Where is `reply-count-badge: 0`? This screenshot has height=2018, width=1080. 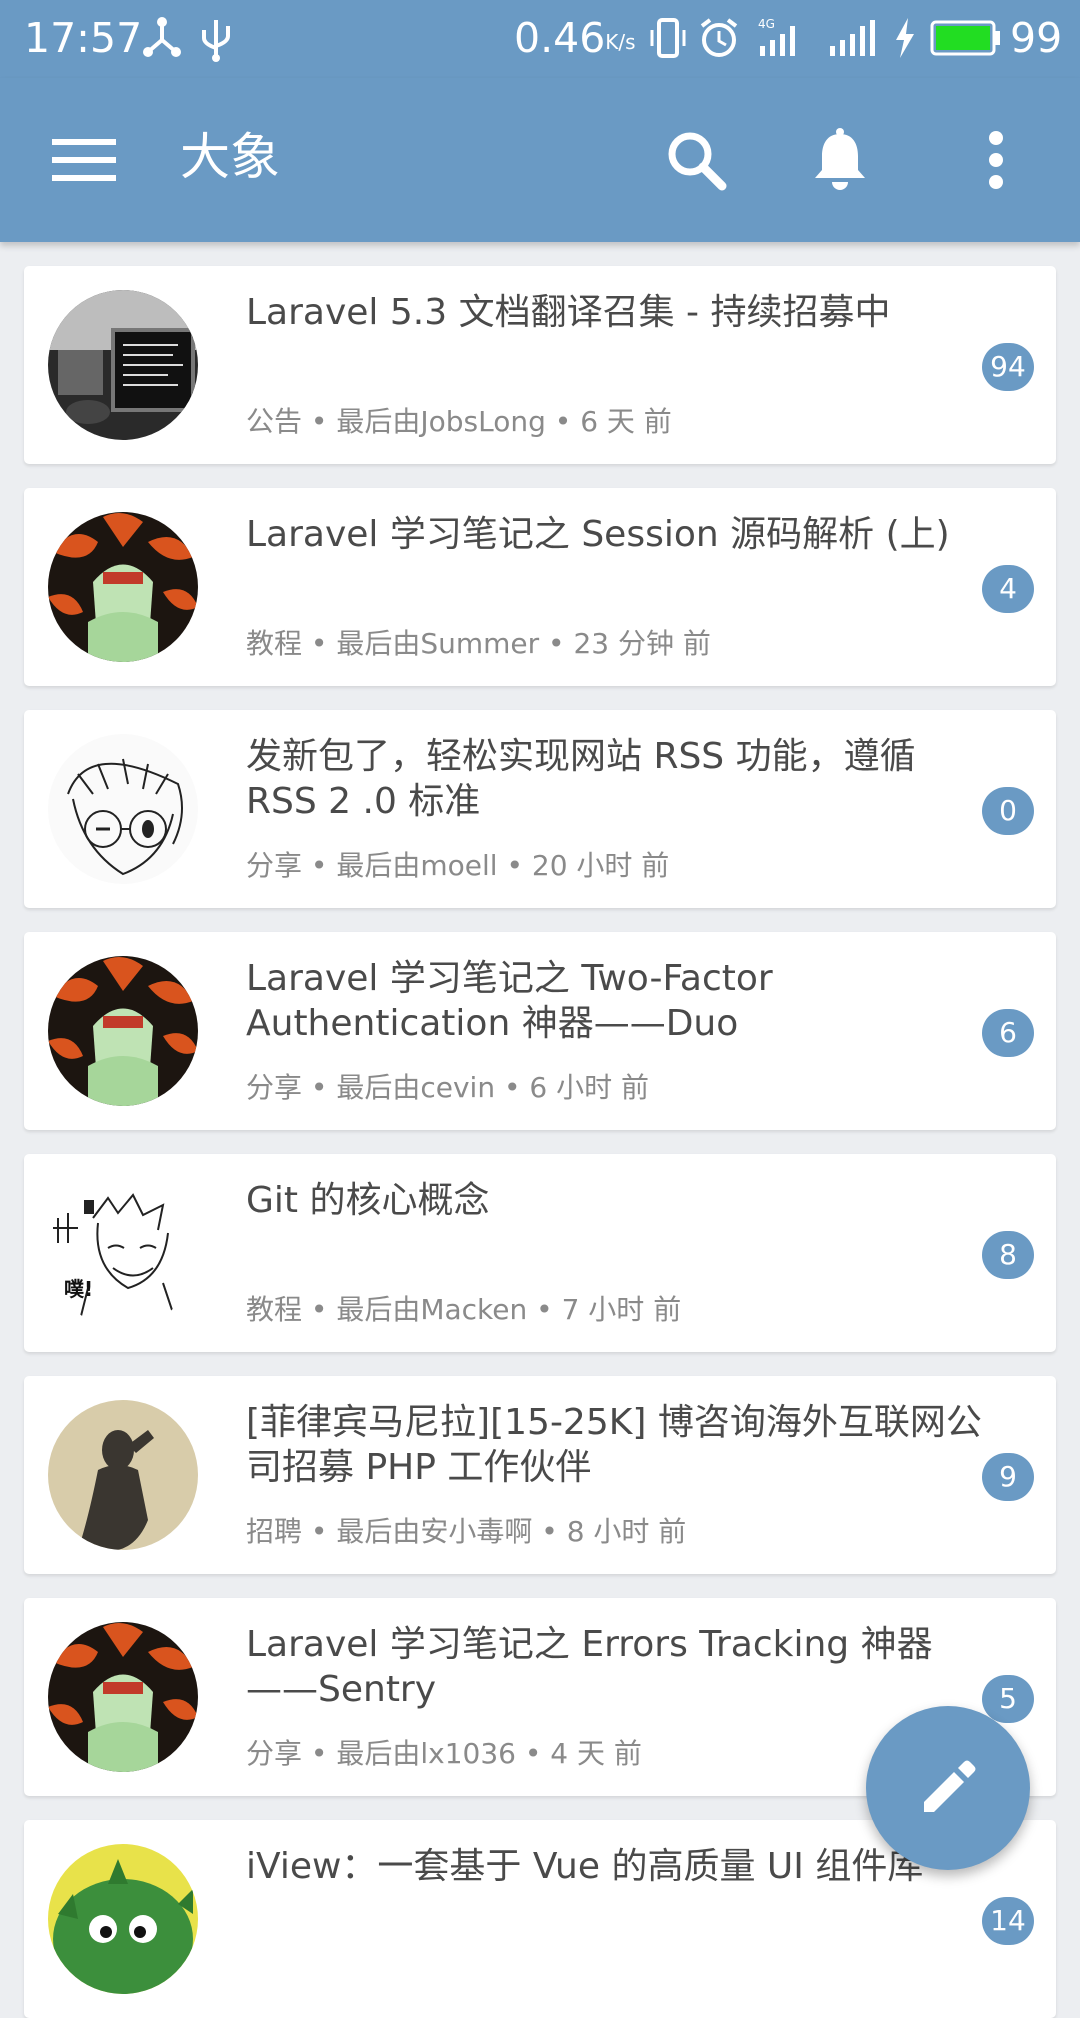 reply-count-badge: 0 is located at coordinates (1008, 811).